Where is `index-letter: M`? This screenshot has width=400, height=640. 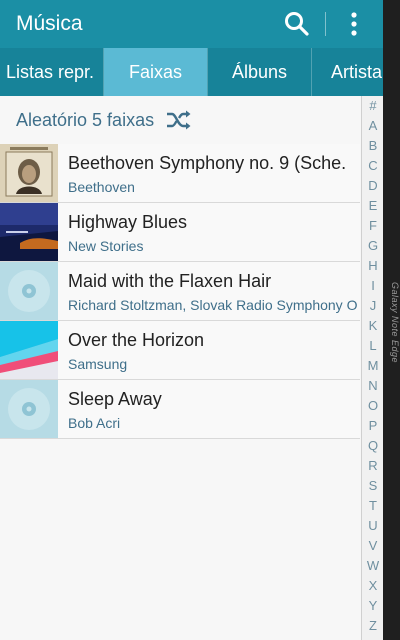 index-letter: M is located at coordinates (372, 366).